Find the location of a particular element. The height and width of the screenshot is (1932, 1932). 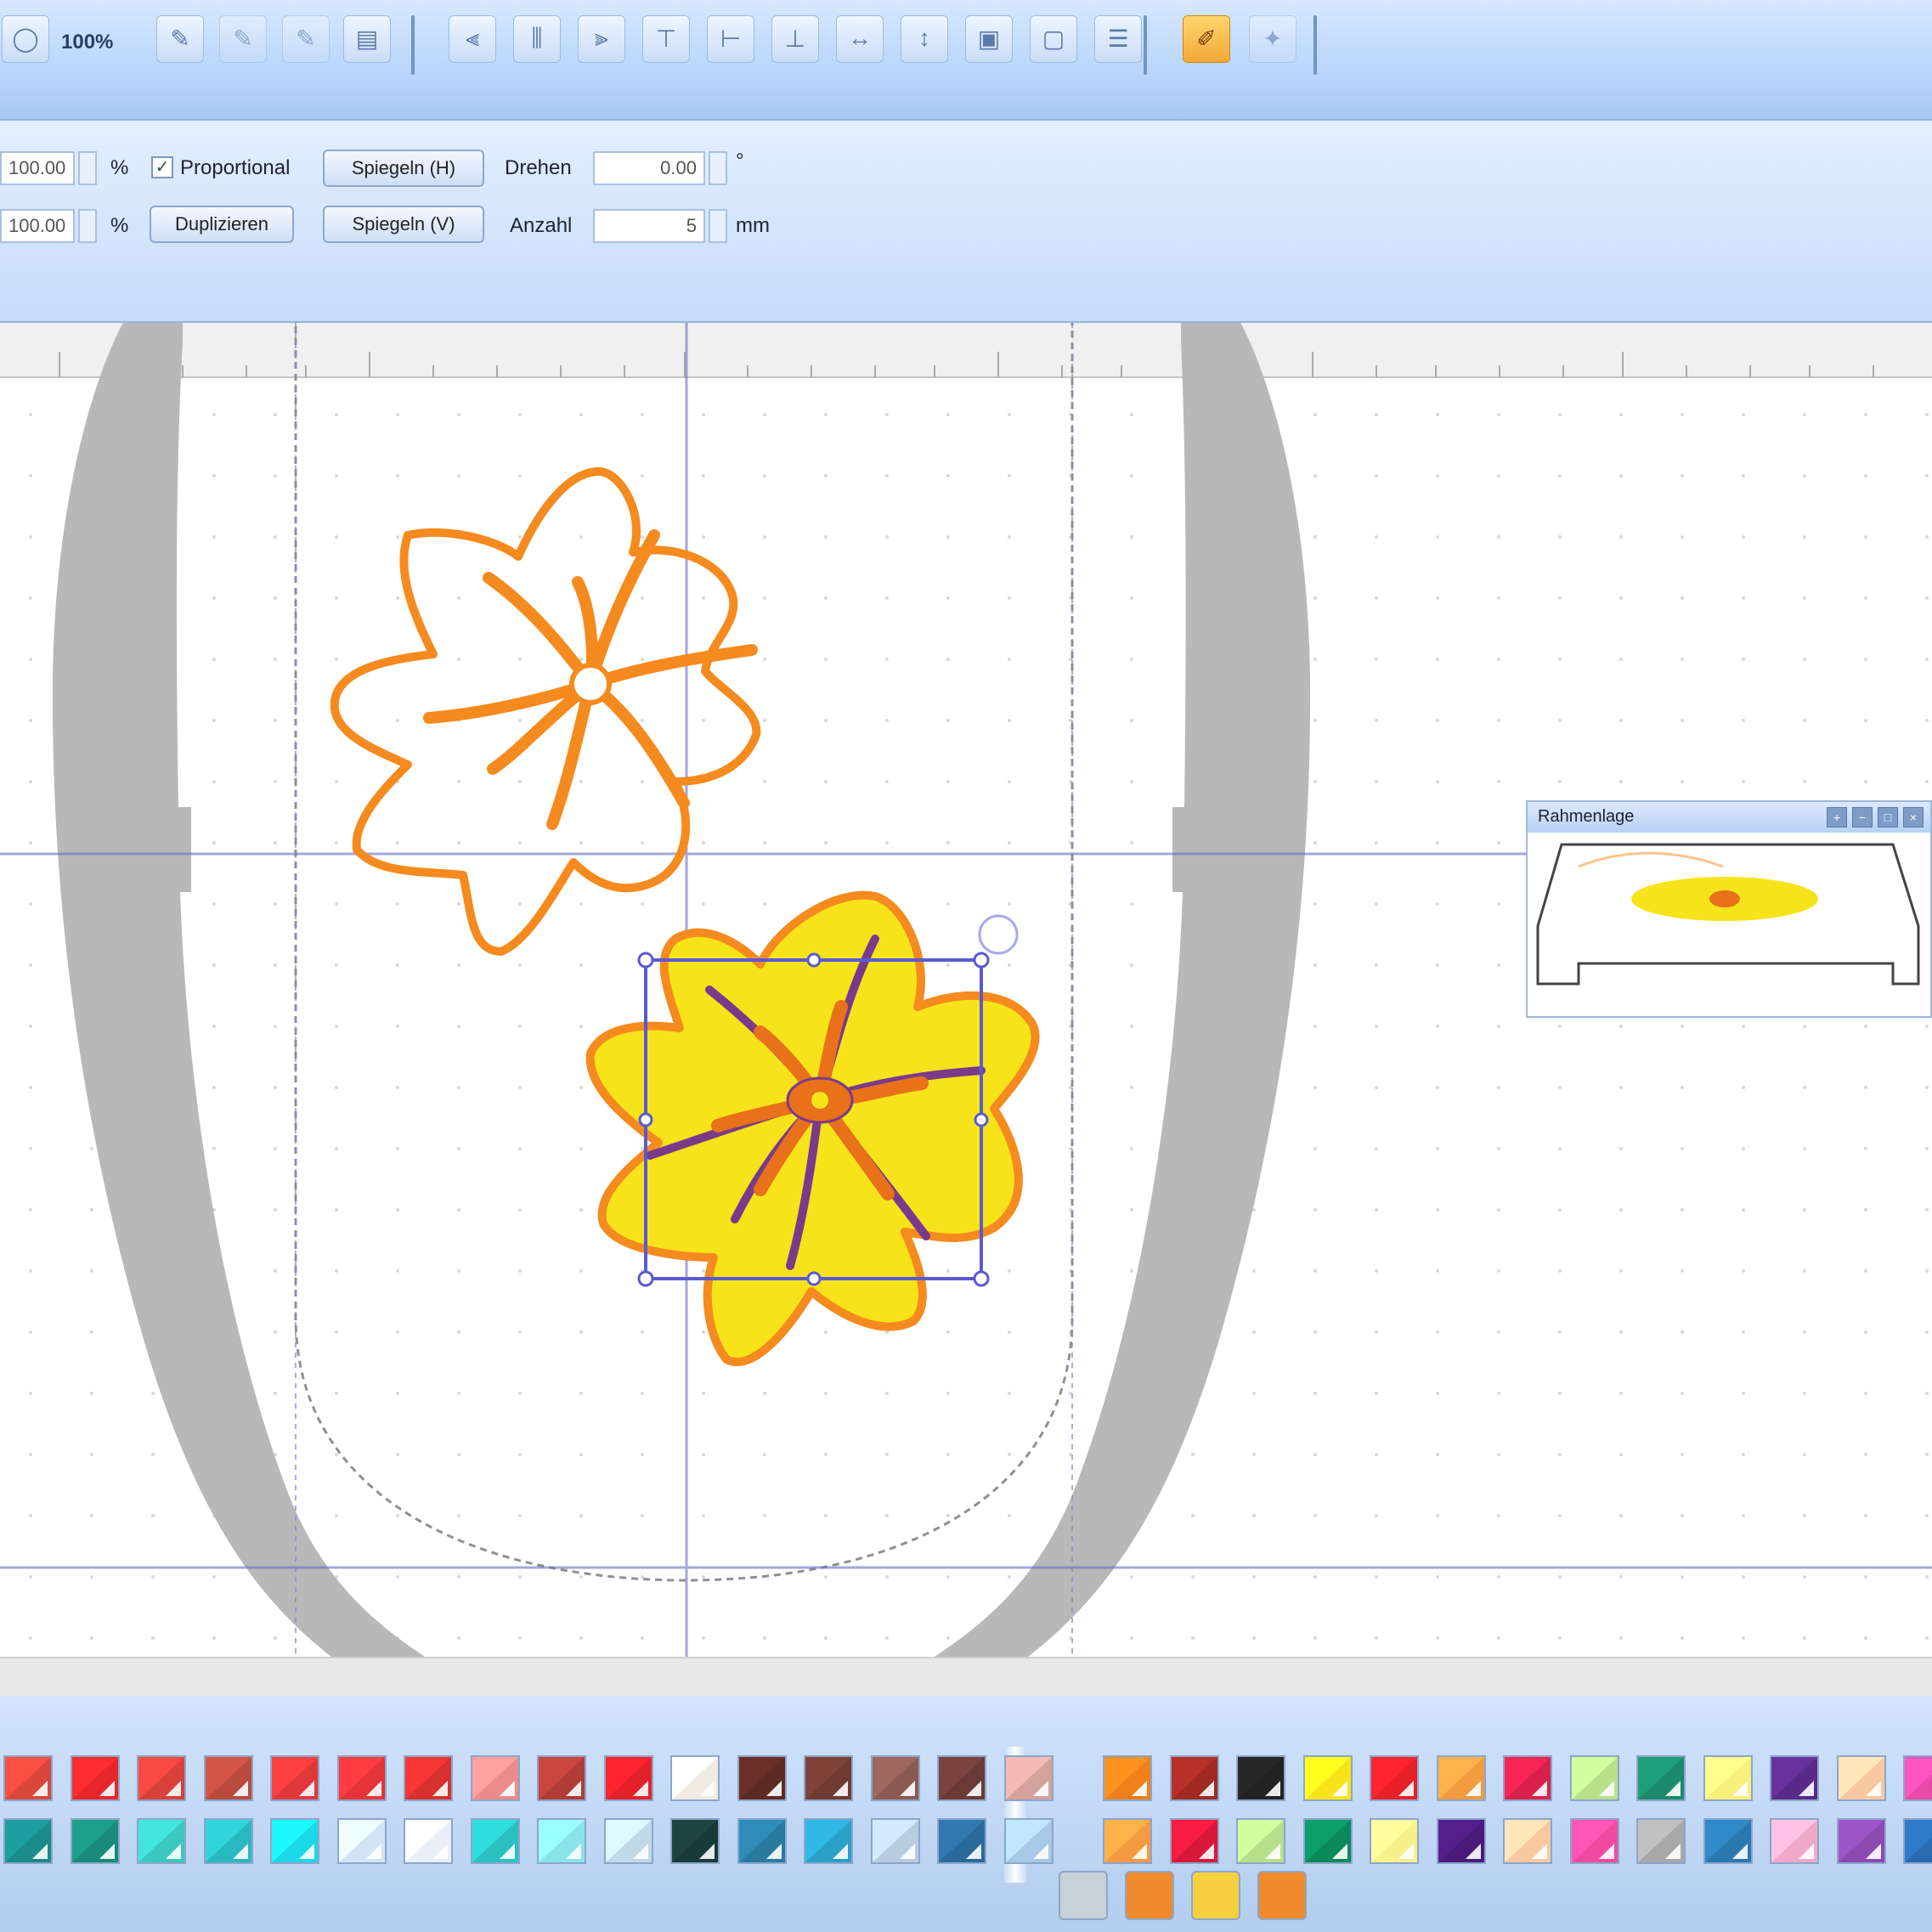

height-spinner is located at coordinates (87, 226).